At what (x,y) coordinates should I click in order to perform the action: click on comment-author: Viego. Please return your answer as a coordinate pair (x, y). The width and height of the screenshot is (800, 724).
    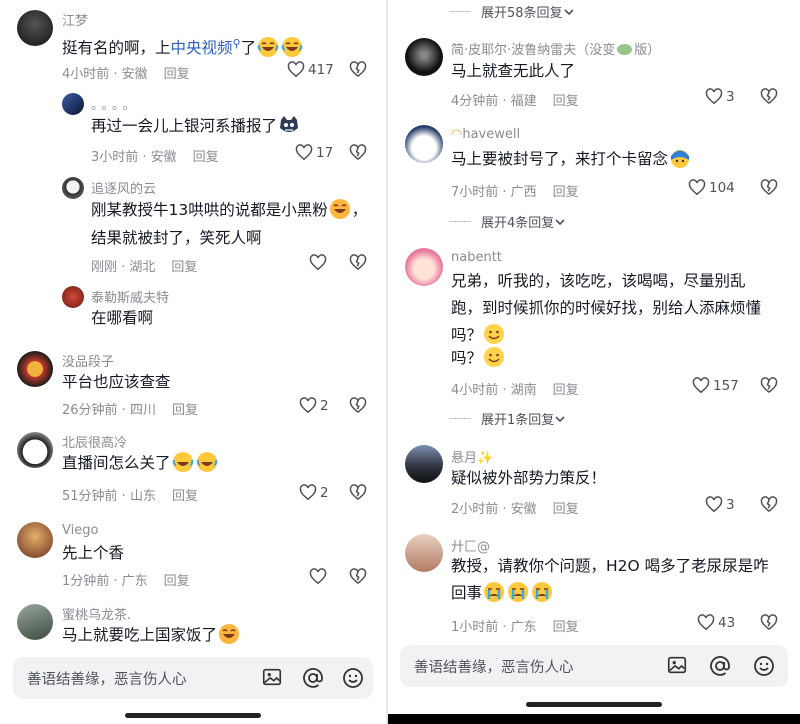
    Looking at the image, I should click on (80, 530).